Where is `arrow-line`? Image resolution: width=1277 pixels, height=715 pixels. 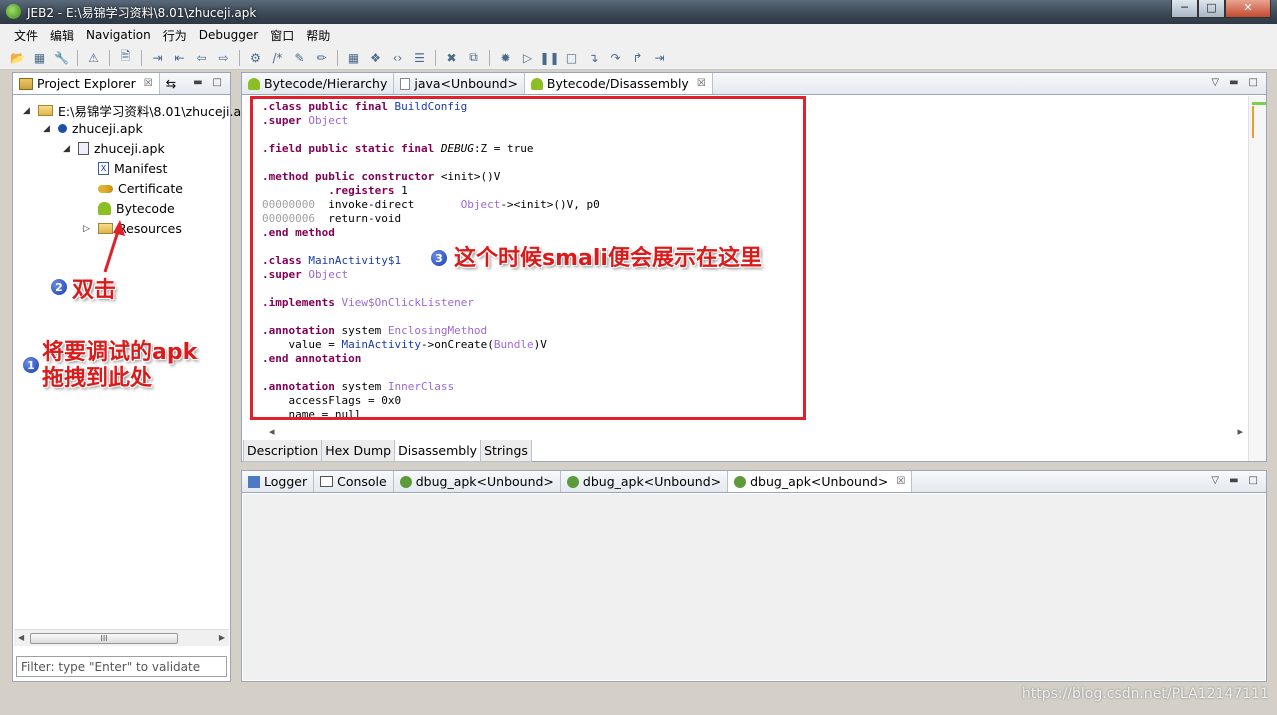 arrow-line is located at coordinates (112, 250).